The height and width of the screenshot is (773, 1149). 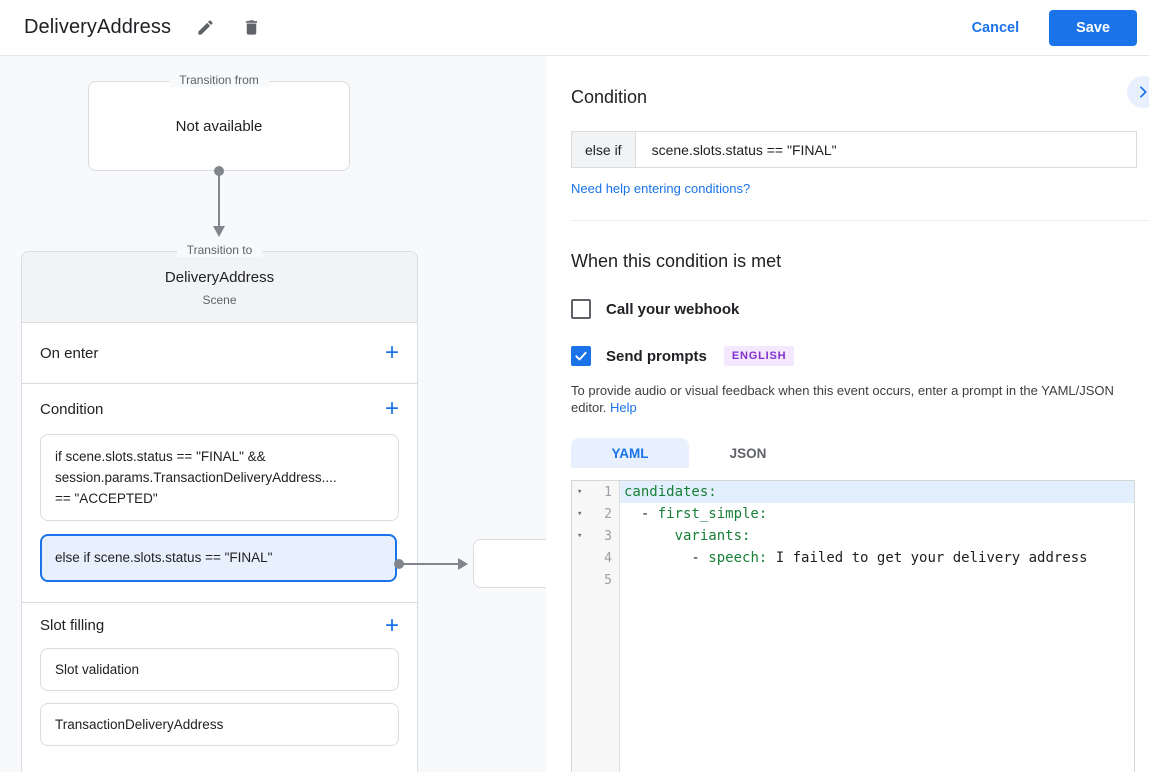 What do you see at coordinates (608, 558) in the screenshot?
I see `line-number: 4` at bounding box center [608, 558].